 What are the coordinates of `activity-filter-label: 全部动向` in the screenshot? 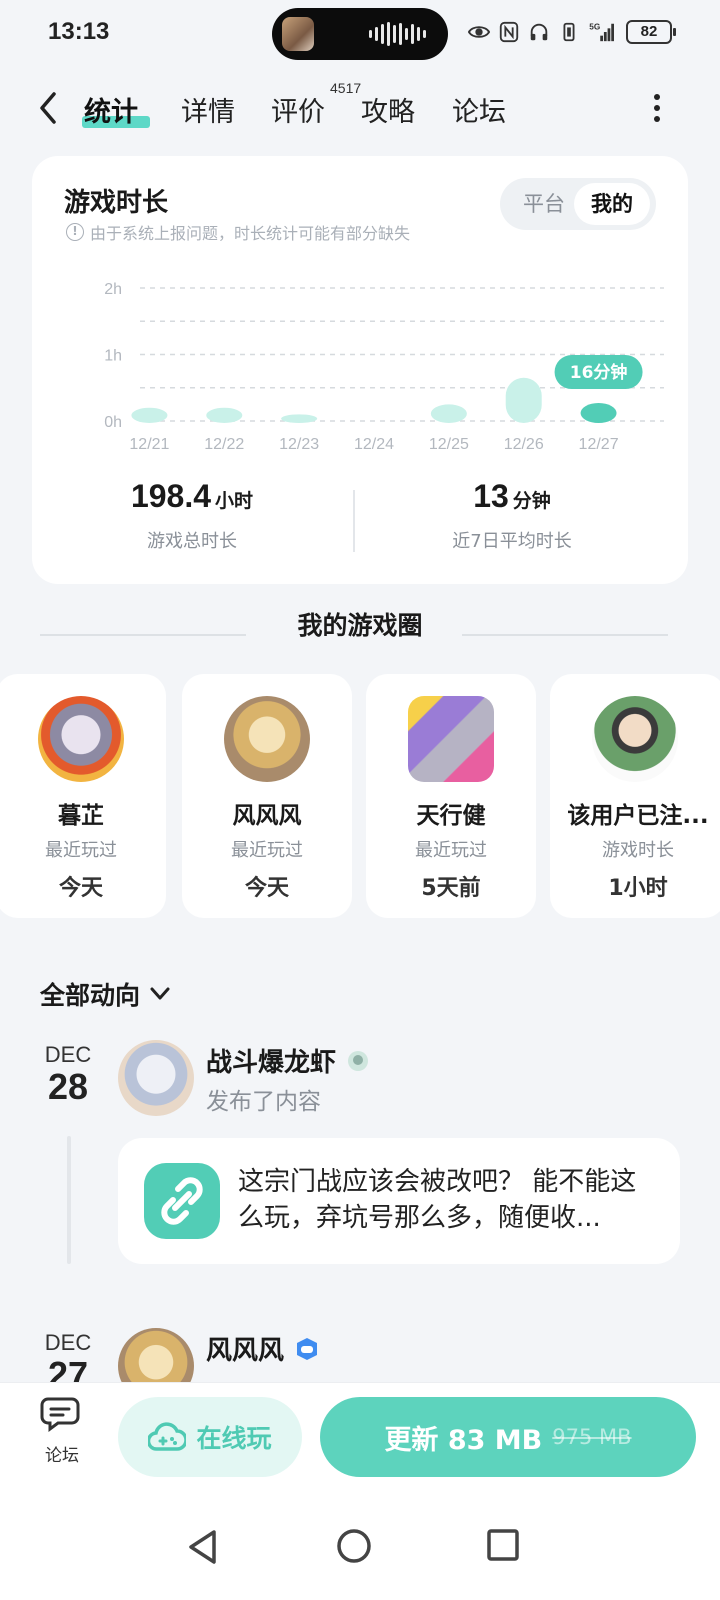 It's located at (90, 995).